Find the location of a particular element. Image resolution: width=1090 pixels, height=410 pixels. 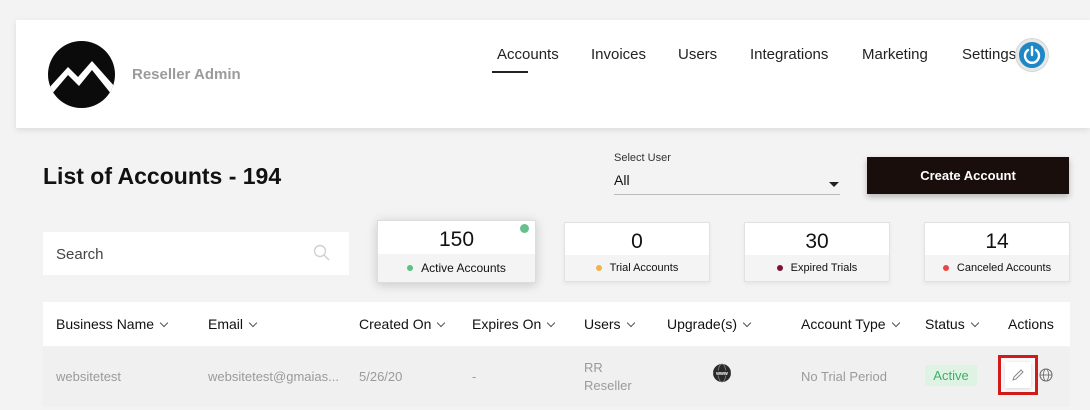

pencil-icon is located at coordinates (1018, 375).